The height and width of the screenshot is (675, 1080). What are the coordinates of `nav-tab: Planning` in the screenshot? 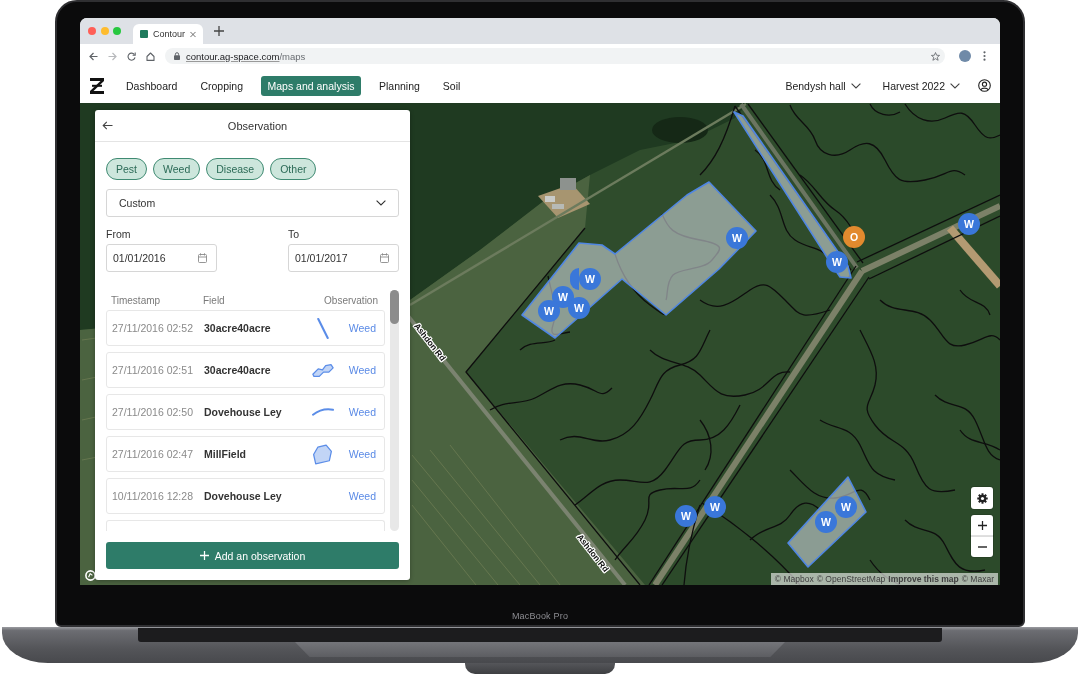 It's located at (399, 85).